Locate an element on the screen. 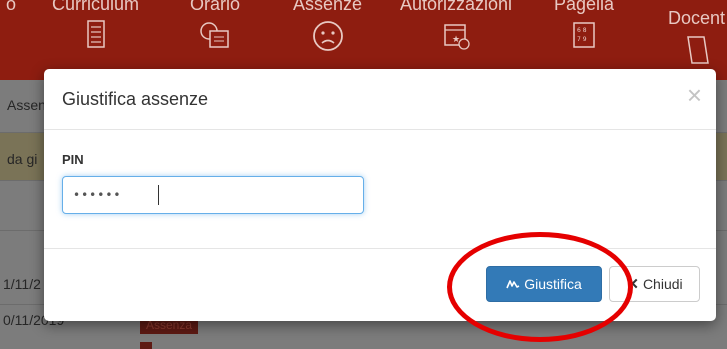  status-badge is located at coordinates (146, 345).